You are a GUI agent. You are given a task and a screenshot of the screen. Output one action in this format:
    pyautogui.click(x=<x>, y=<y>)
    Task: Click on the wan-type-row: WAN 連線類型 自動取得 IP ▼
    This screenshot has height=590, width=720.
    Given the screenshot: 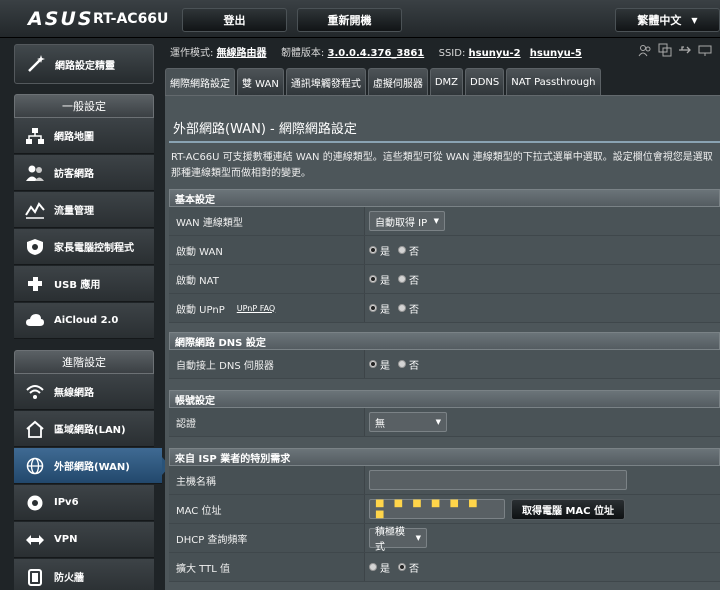 What is the action you would take?
    pyautogui.click(x=444, y=221)
    